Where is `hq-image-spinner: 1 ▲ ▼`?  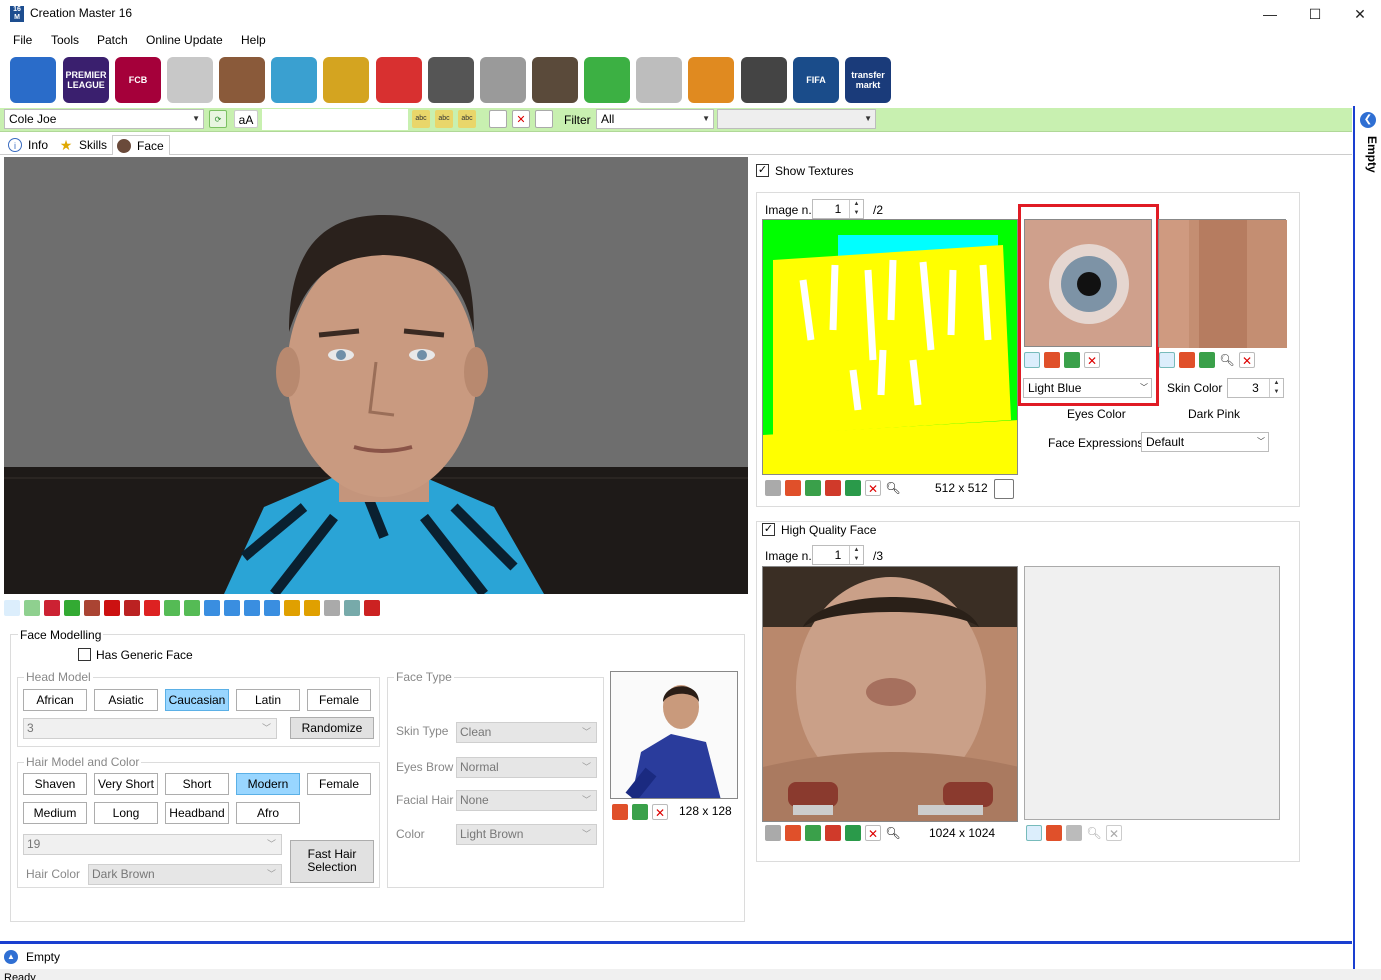 hq-image-spinner: 1 ▲ ▼ is located at coordinates (838, 555).